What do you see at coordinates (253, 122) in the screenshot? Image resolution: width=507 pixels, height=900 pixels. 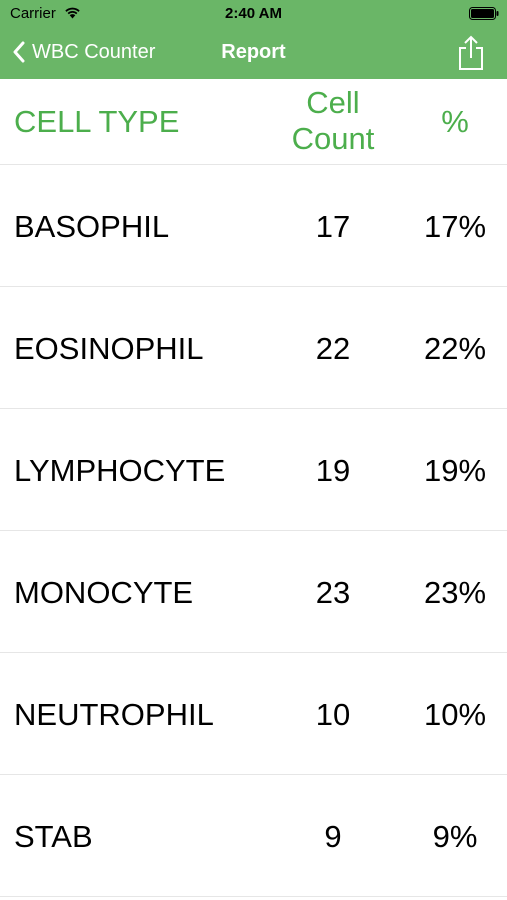 I see `table-header: CELL TYPE Cell Count %` at bounding box center [253, 122].